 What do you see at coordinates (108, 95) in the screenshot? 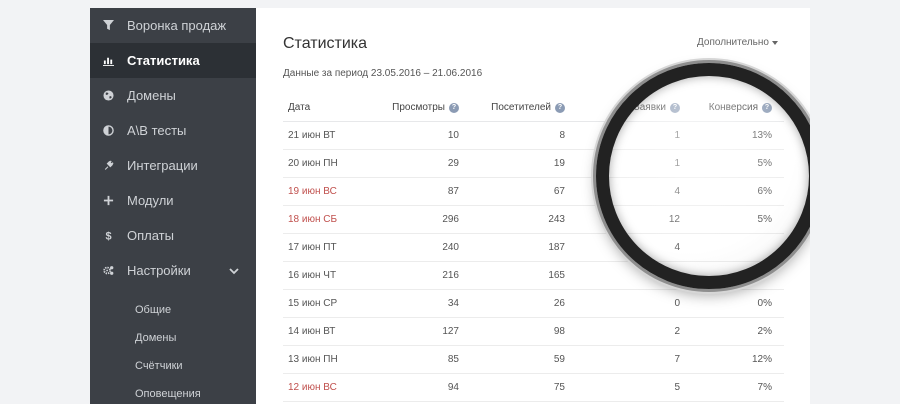
I see `globe-icon` at bounding box center [108, 95].